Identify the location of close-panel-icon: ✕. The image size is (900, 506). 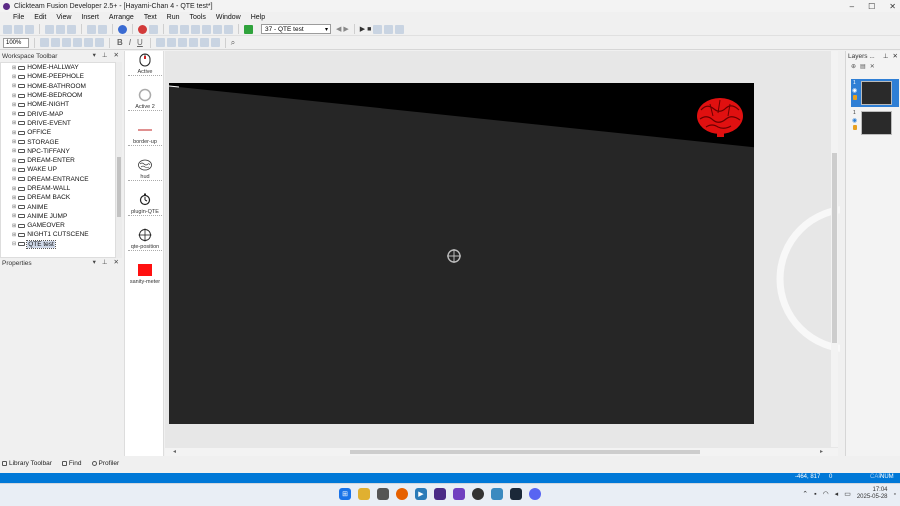
(116, 55).